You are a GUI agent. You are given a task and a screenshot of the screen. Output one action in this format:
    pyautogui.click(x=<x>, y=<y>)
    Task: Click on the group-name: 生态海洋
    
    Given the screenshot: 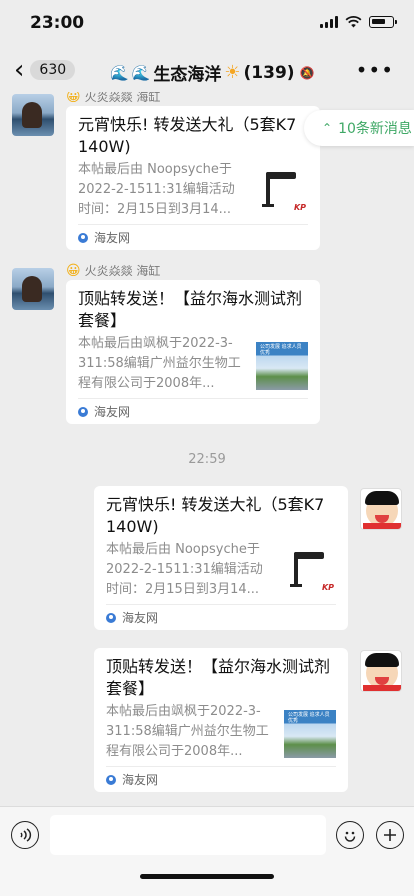 What is the action you would take?
    pyautogui.click(x=187, y=75)
    